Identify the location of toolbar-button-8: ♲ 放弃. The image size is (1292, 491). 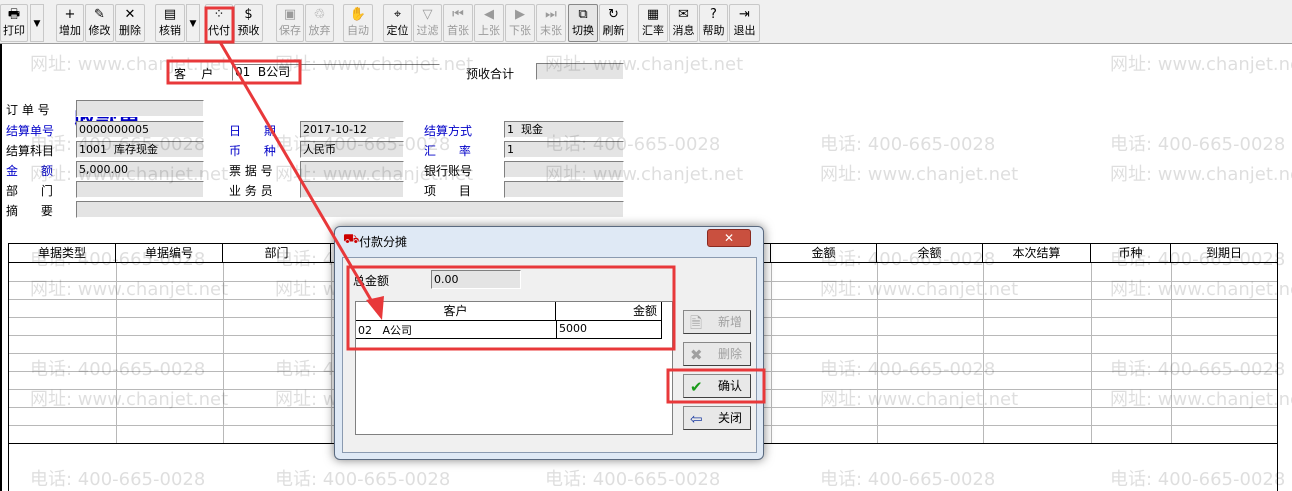
(319, 23).